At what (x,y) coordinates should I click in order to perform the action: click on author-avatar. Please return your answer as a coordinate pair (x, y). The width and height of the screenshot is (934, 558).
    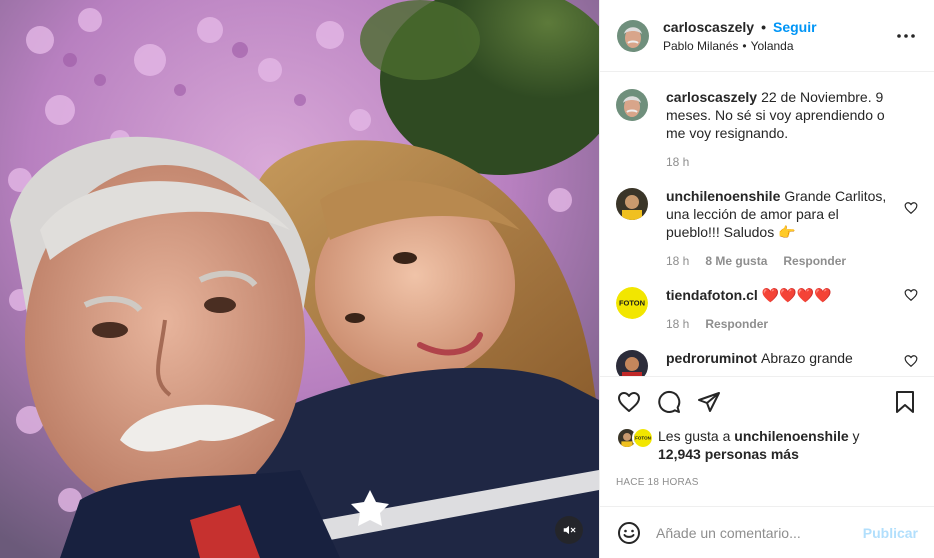
    Looking at the image, I should click on (633, 35).